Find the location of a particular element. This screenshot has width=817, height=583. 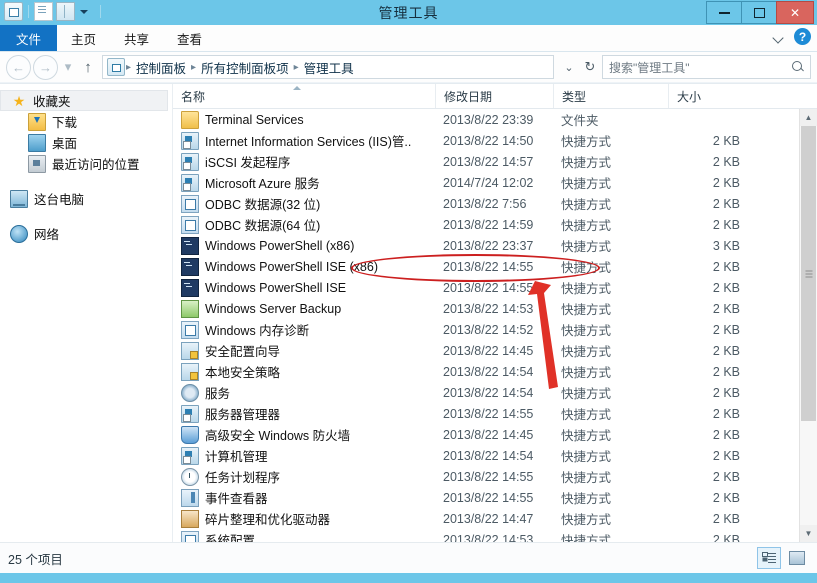

file-name-cell: Windows PowerShell ISE (x86) is located at coordinates (304, 266).